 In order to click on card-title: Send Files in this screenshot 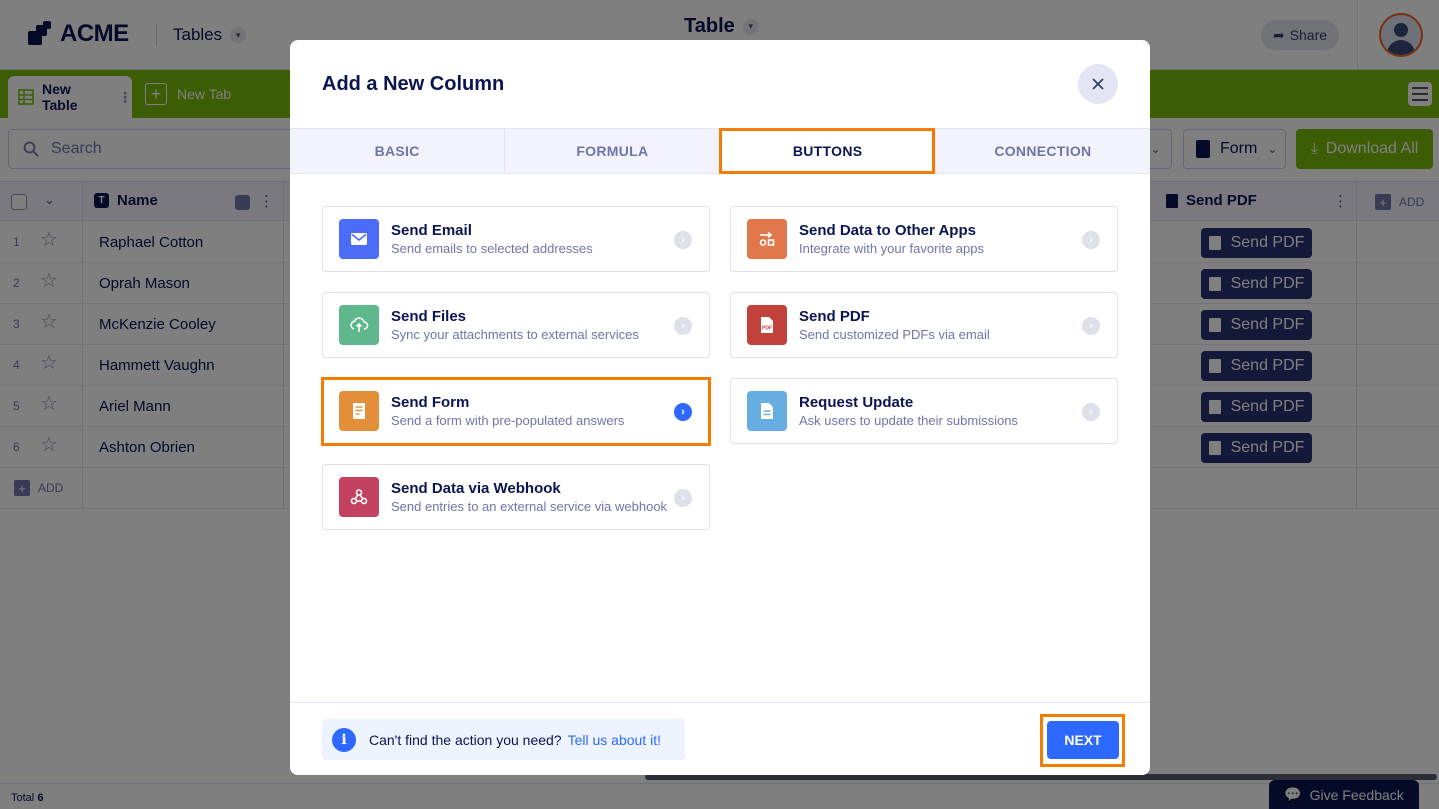, I will do `click(429, 316)`.